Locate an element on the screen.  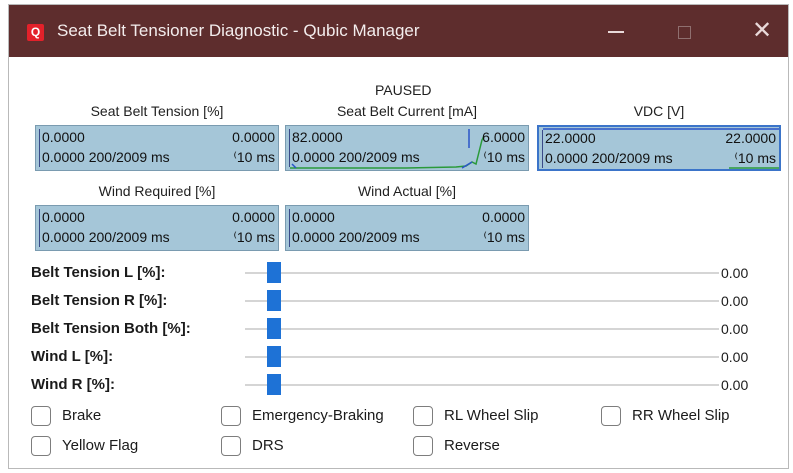
checkbox-reverse: Reverse is located at coordinates (498, 447).